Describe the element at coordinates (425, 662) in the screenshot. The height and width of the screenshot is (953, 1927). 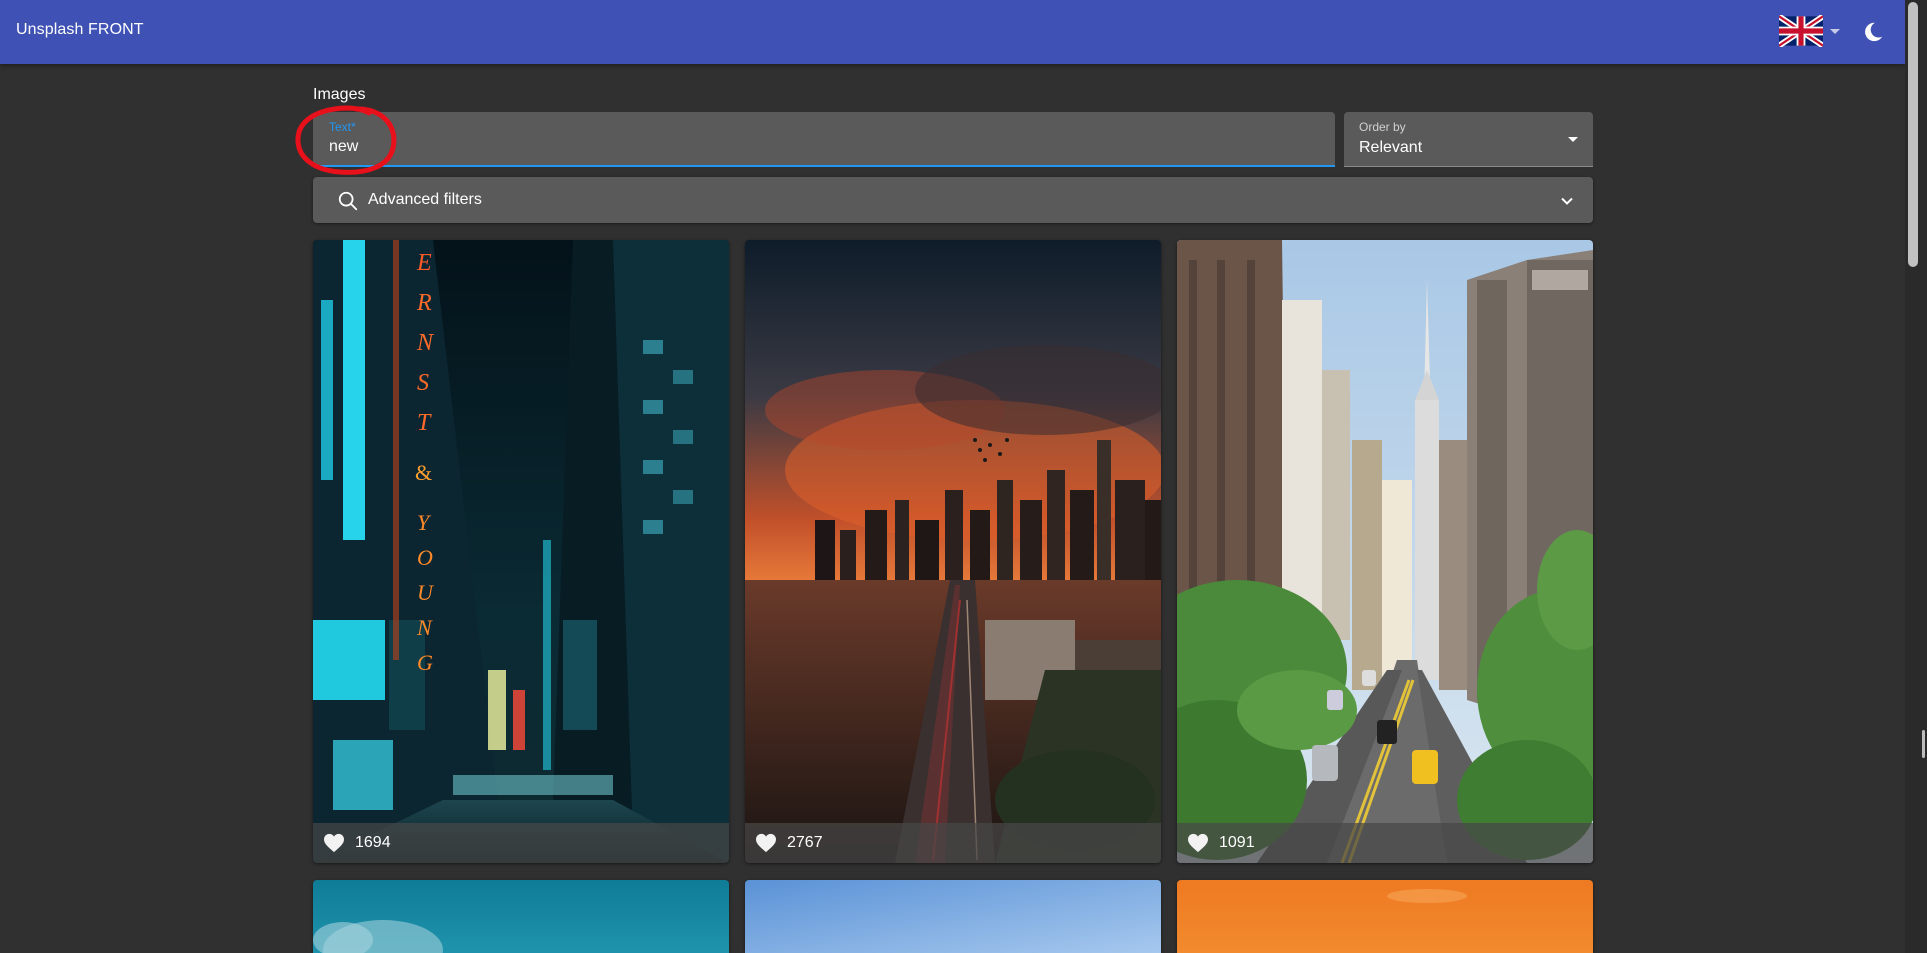
I see `svg-text: G` at that location.